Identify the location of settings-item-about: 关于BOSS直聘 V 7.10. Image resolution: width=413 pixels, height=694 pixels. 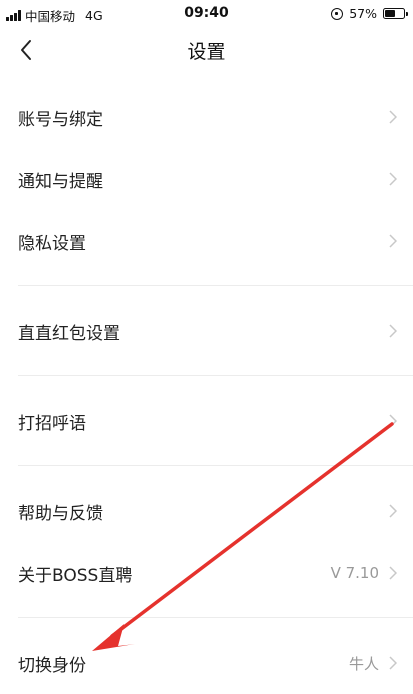
(206, 573).